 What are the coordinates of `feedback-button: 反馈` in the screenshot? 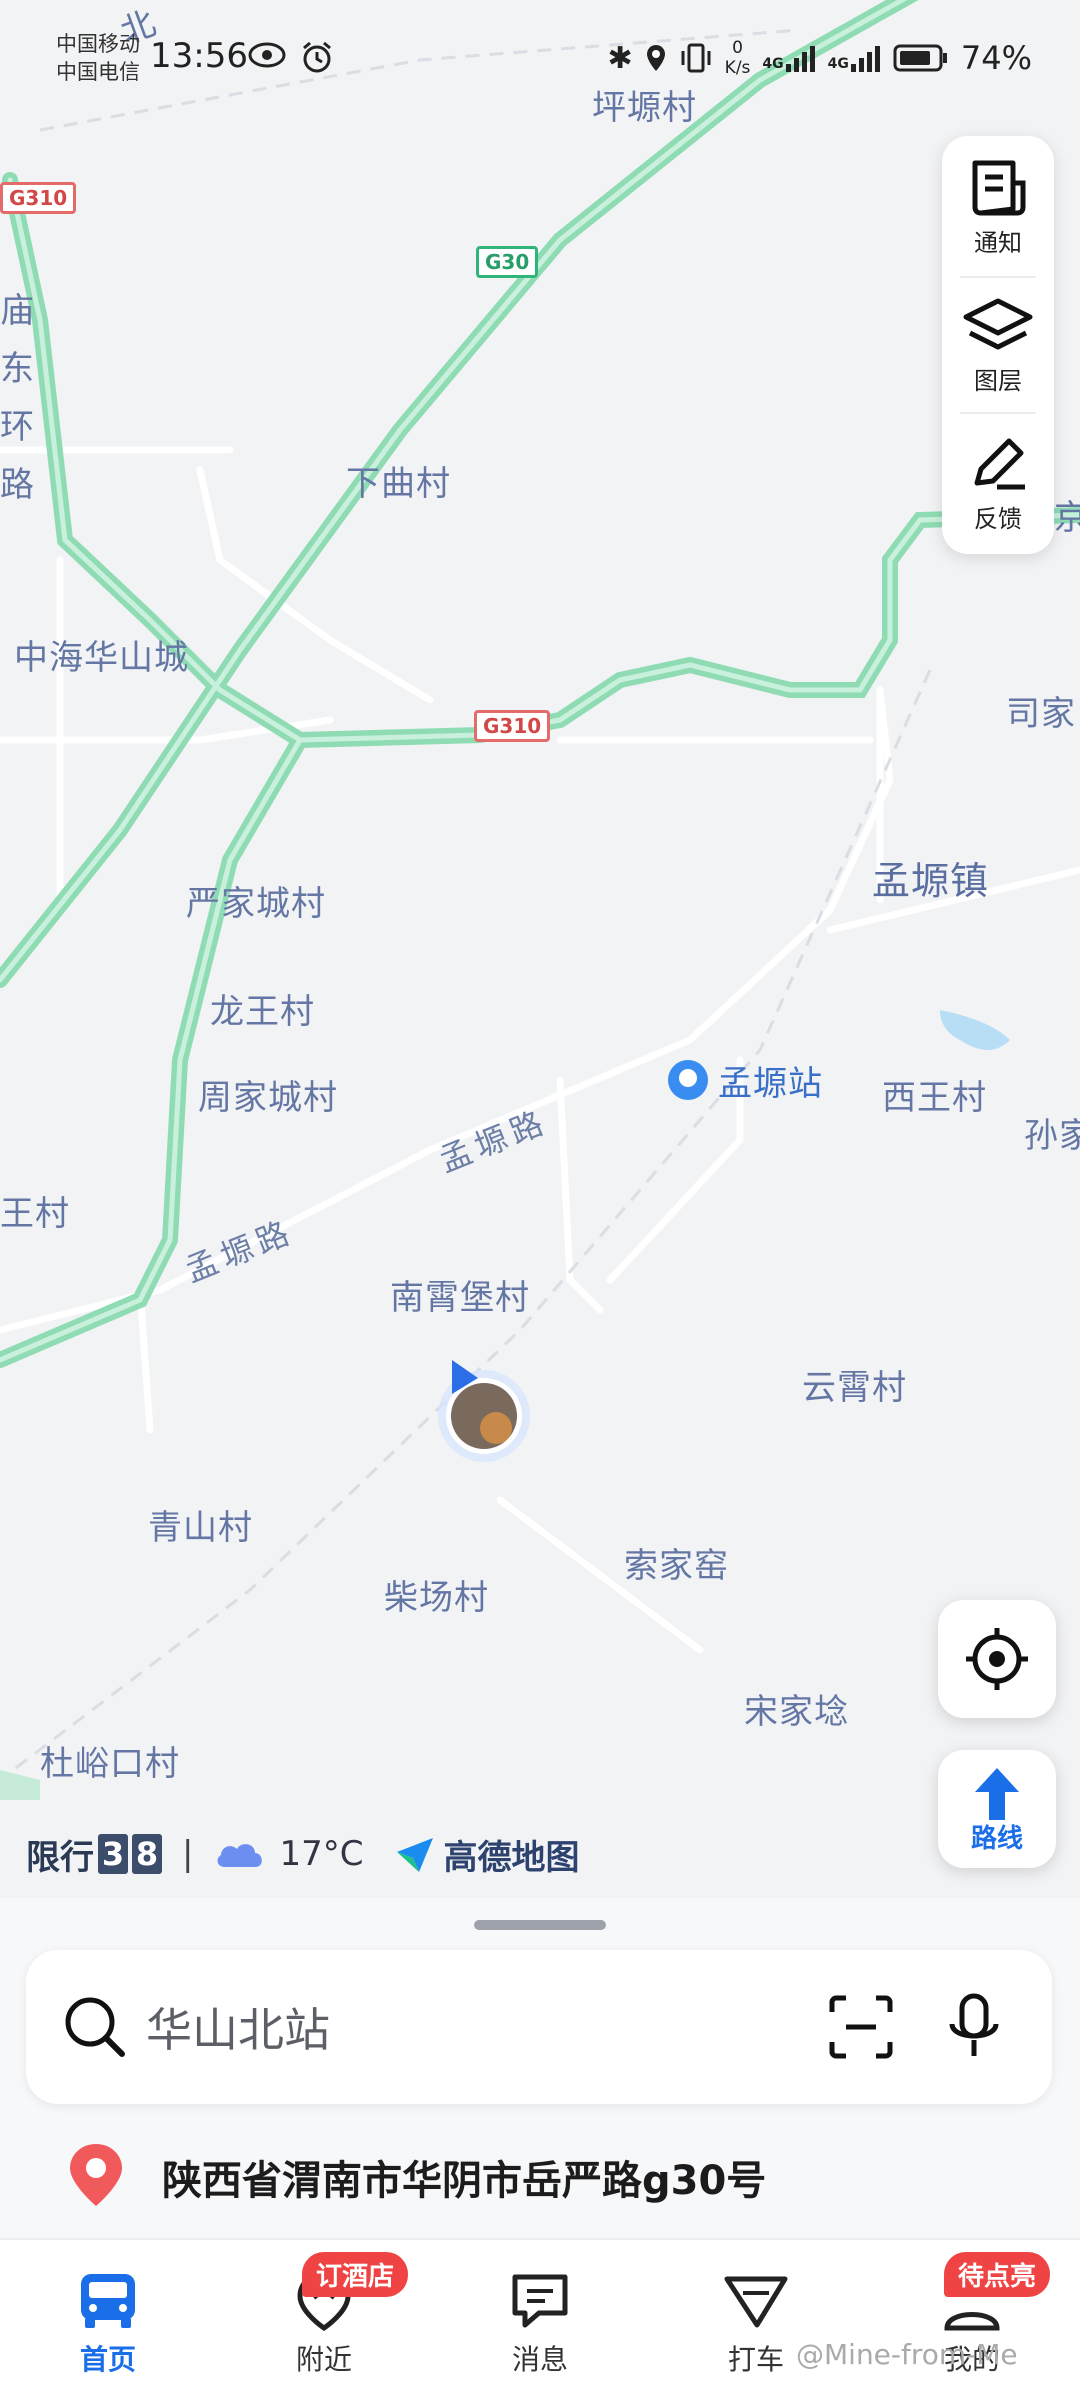 It's located at (998, 483).